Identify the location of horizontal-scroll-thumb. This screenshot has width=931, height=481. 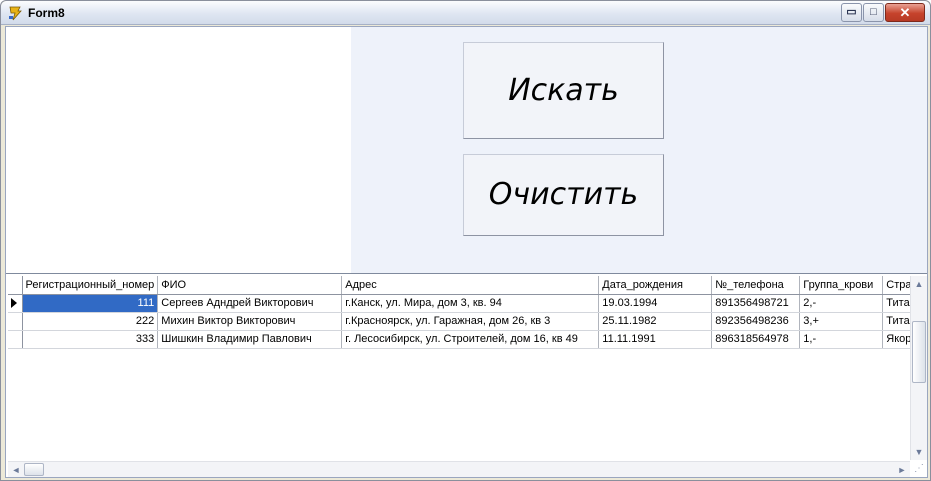
(34, 469).